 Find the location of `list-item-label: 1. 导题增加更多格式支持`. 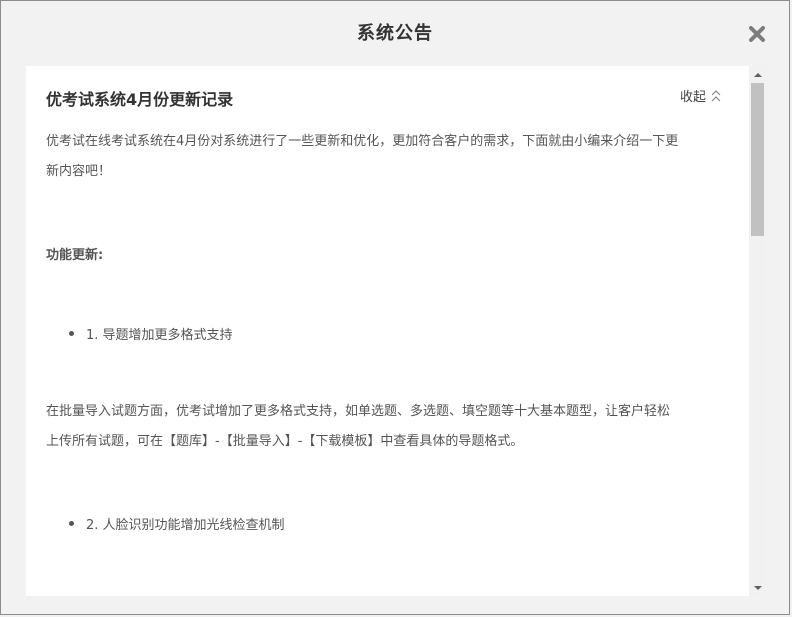

list-item-label: 1. 导题增加更多格式支持 is located at coordinates (159, 335).